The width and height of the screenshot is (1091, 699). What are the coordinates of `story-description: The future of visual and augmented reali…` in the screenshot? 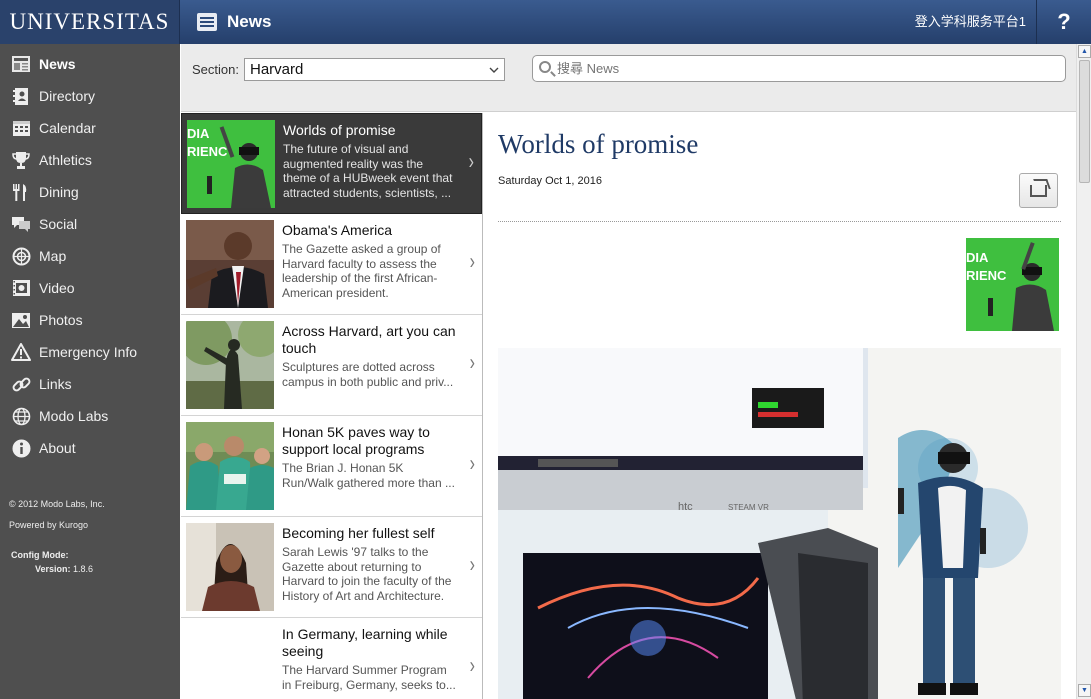 It's located at (368, 171).